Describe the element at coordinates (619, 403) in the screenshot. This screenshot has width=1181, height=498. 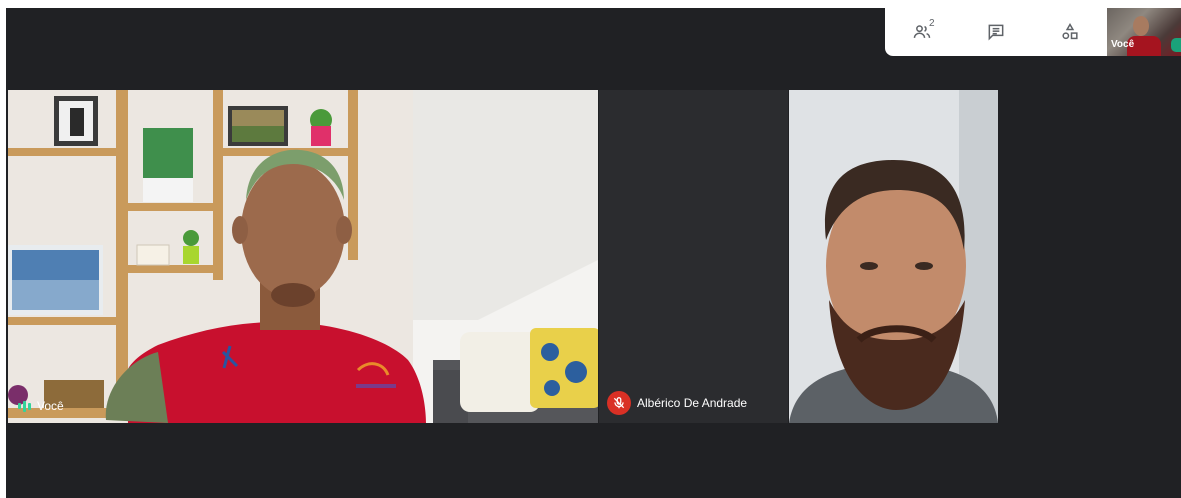
I see `mic-off-icon` at that location.